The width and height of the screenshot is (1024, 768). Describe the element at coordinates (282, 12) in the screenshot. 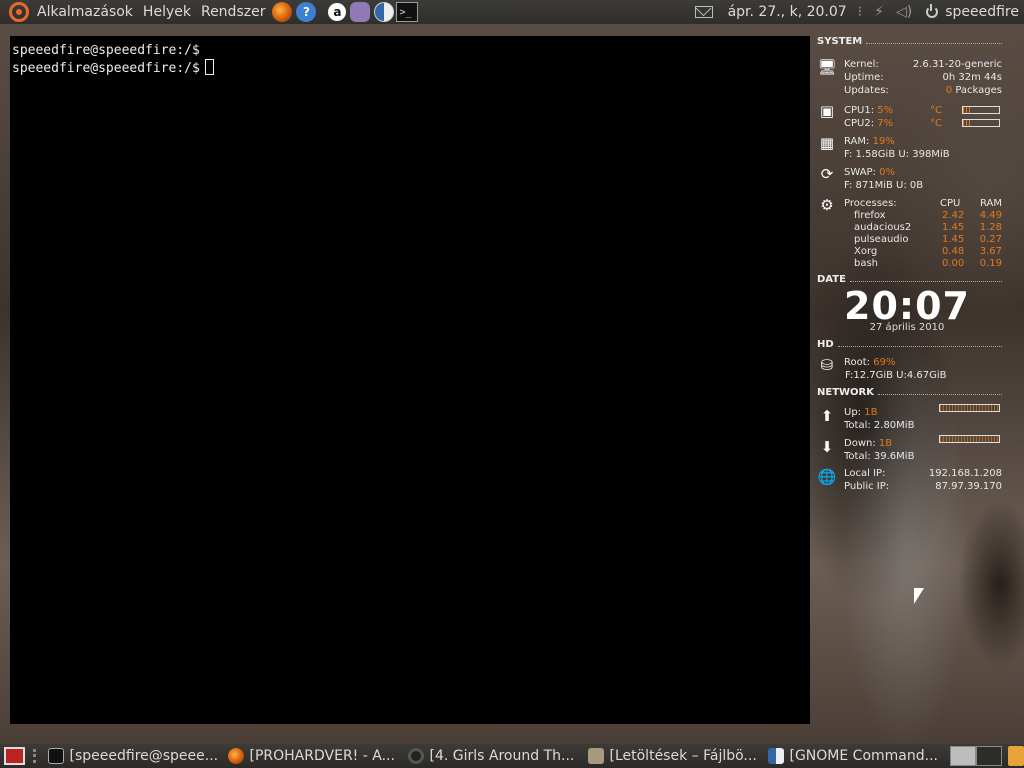

I see `firefox-launcher-icon` at that location.